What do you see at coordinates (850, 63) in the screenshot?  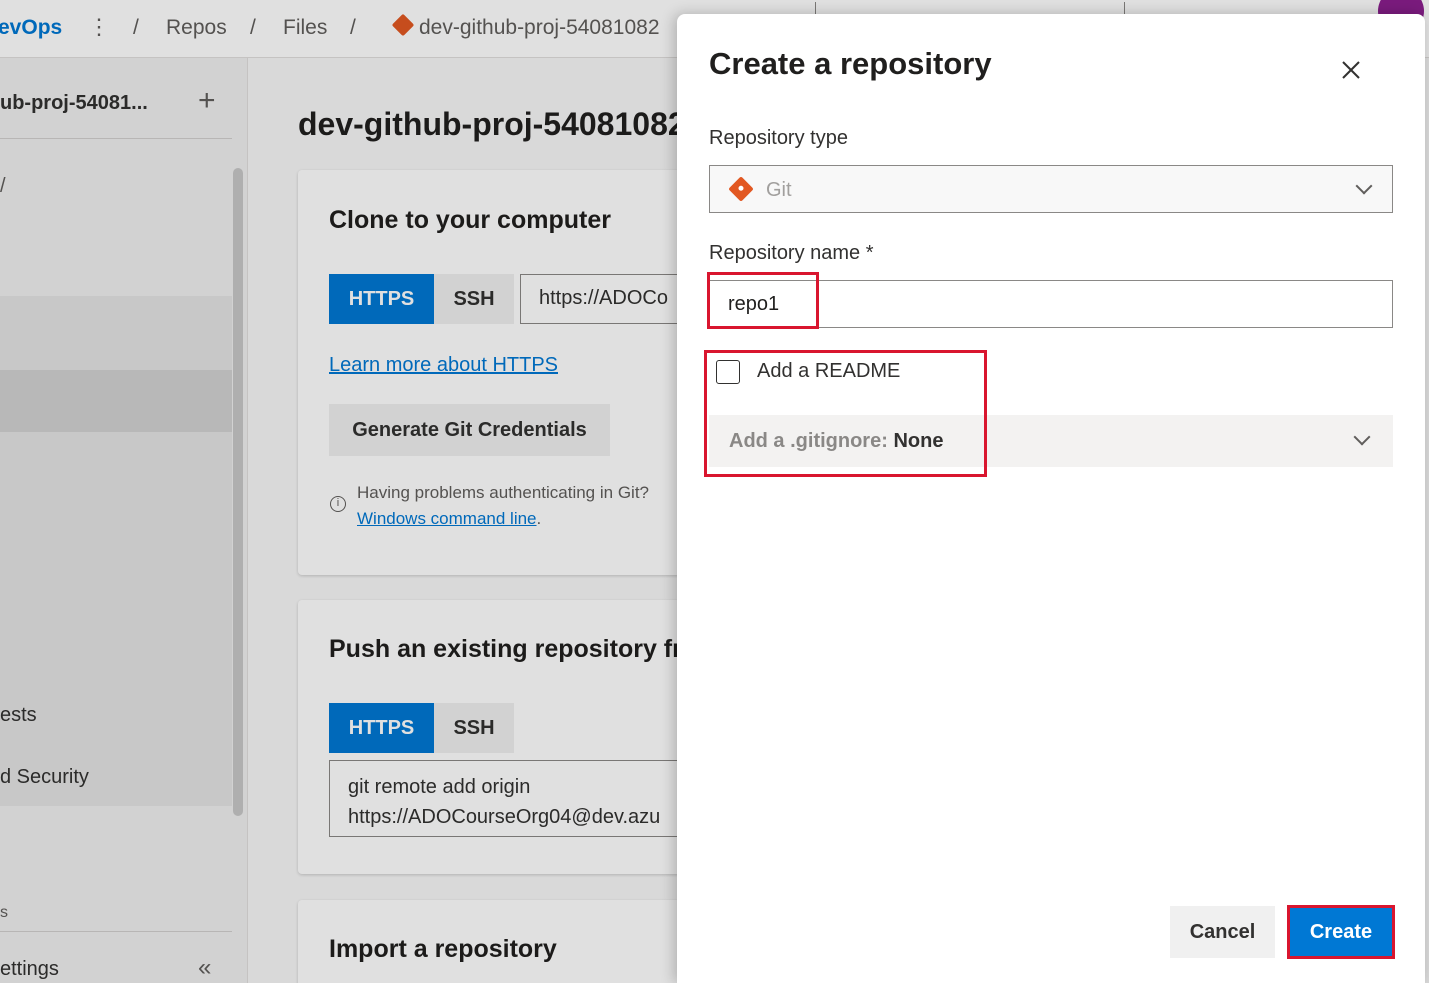 I see `dialog-title: Create a repository` at bounding box center [850, 63].